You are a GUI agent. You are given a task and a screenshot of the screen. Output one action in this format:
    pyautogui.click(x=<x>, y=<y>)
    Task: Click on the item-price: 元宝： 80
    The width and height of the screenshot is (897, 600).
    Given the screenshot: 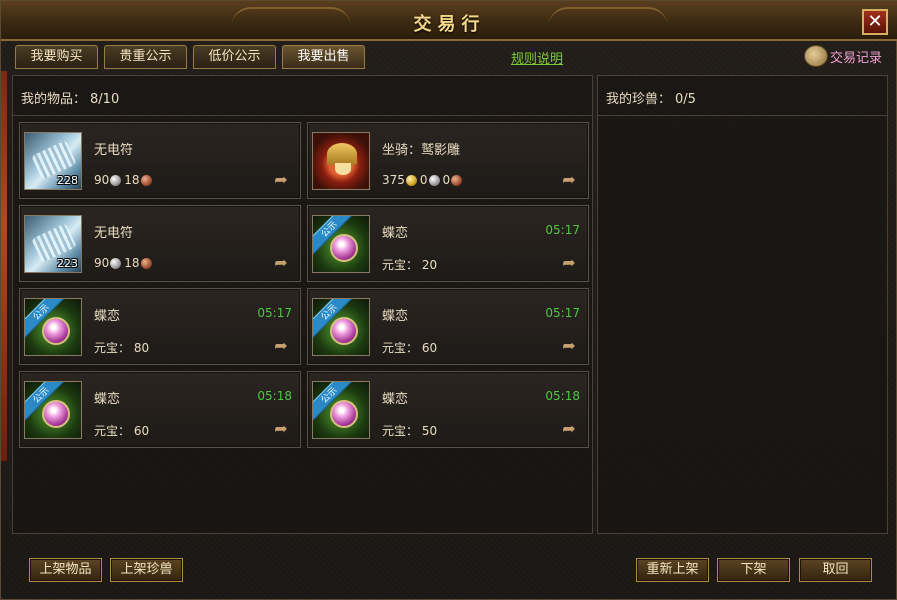 What is the action you would take?
    pyautogui.click(x=122, y=348)
    